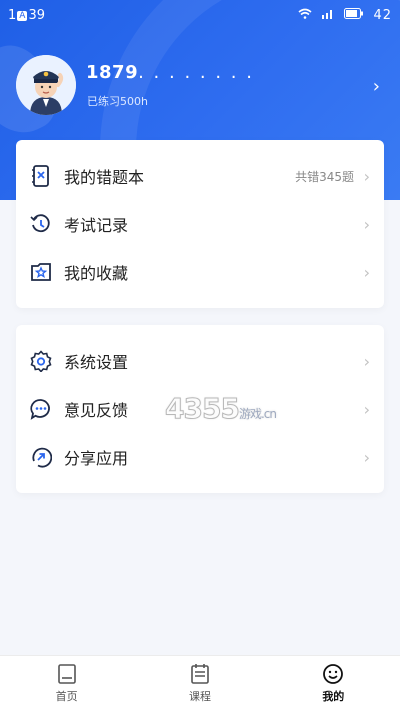 The image size is (400, 711). What do you see at coordinates (41, 272) in the screenshot?
I see `favorites-icon` at bounding box center [41, 272].